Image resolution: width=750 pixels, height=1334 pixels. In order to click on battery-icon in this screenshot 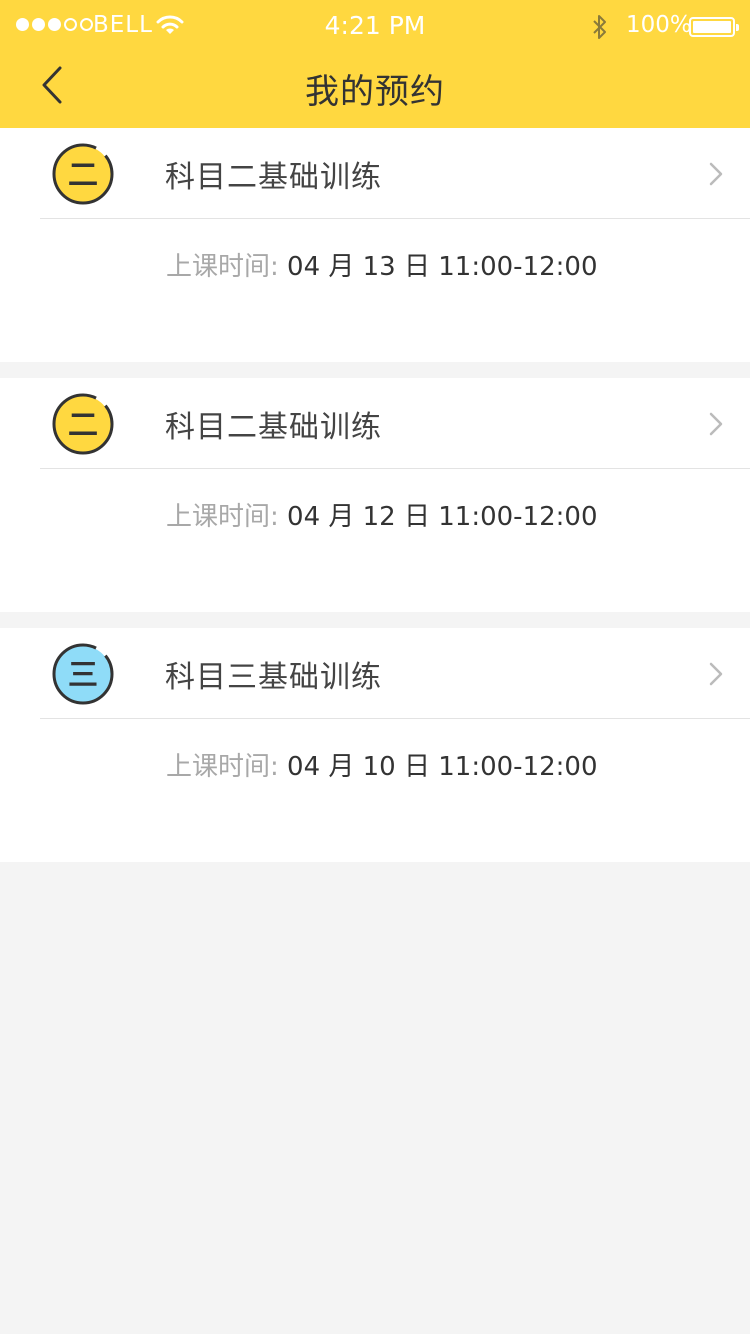, I will do `click(714, 27)`.